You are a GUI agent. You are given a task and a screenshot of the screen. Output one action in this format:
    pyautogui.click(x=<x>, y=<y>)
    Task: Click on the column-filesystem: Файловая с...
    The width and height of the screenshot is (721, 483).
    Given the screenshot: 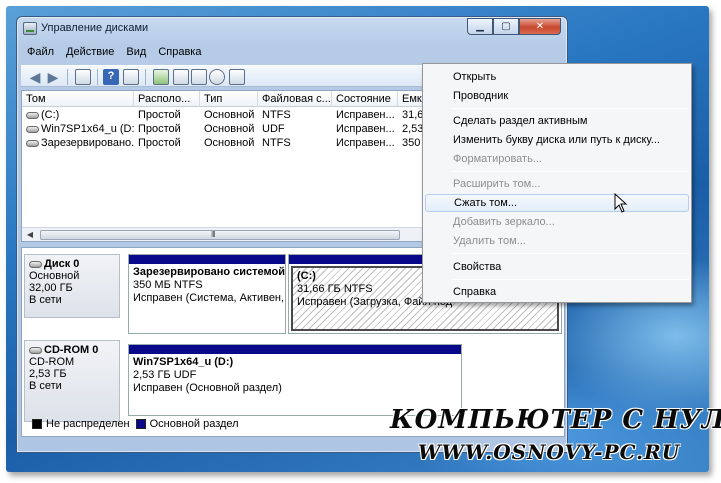 What is the action you would take?
    pyautogui.click(x=295, y=99)
    